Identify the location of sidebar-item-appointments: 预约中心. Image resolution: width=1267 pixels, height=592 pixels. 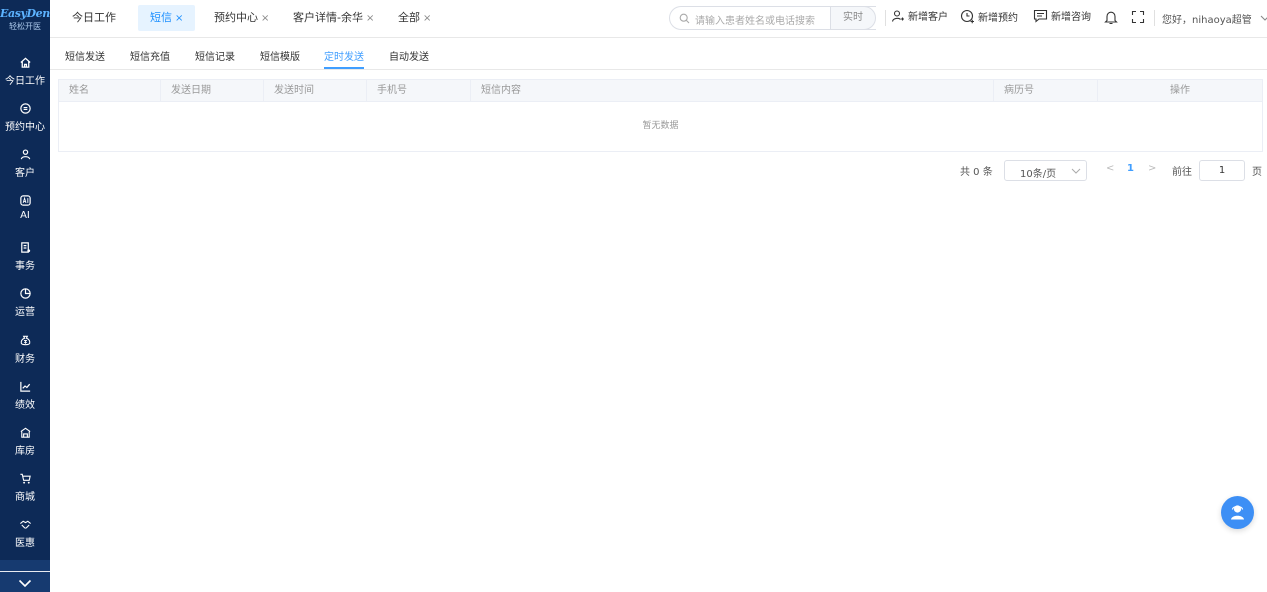
(25, 124).